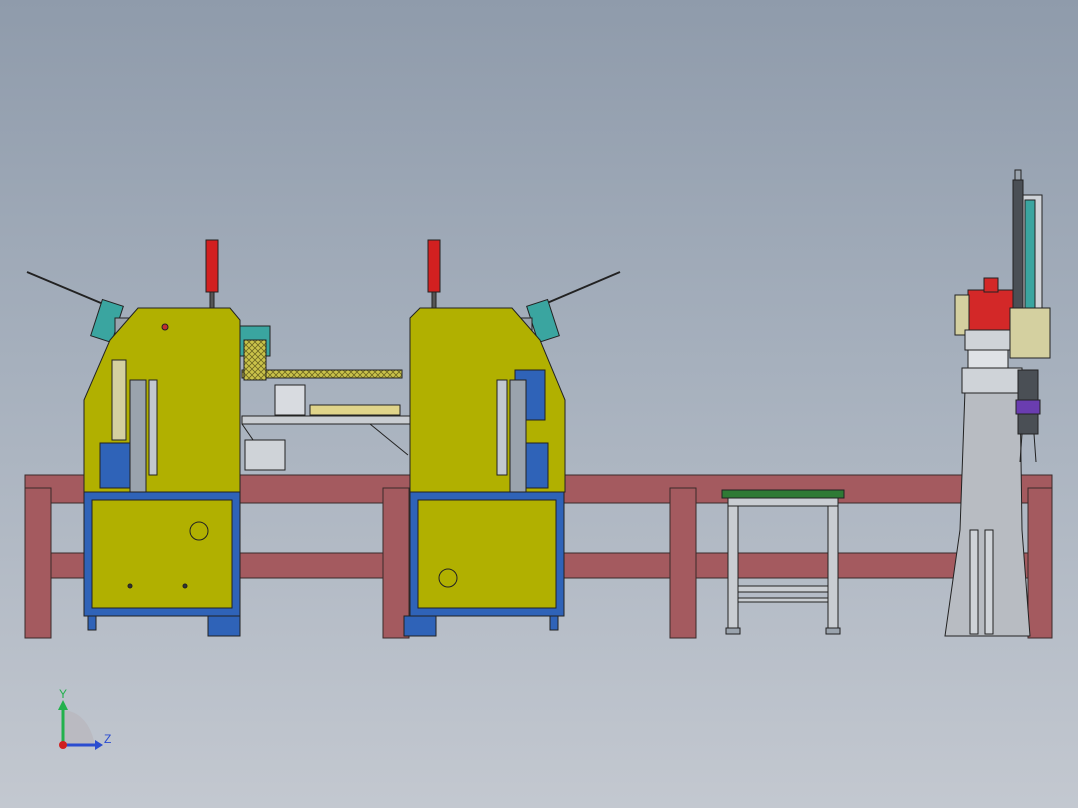  What do you see at coordinates (63, 705) in the screenshot?
I see `y-axis-head` at bounding box center [63, 705].